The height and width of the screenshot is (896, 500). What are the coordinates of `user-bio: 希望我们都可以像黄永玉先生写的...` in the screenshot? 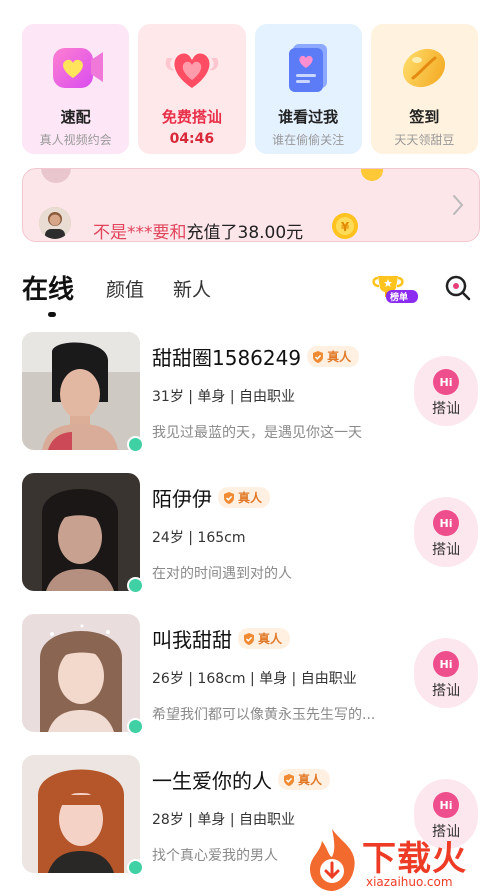 It's located at (264, 715).